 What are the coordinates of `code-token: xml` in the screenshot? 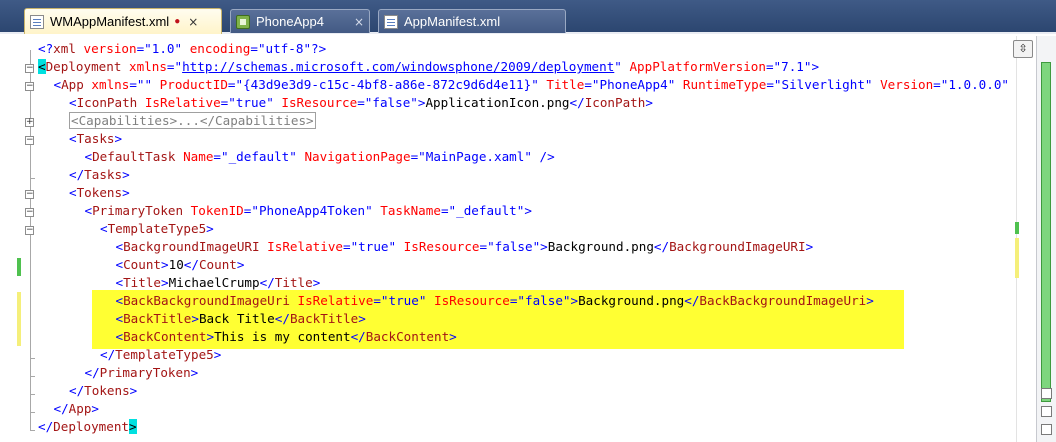 It's located at (64, 48).